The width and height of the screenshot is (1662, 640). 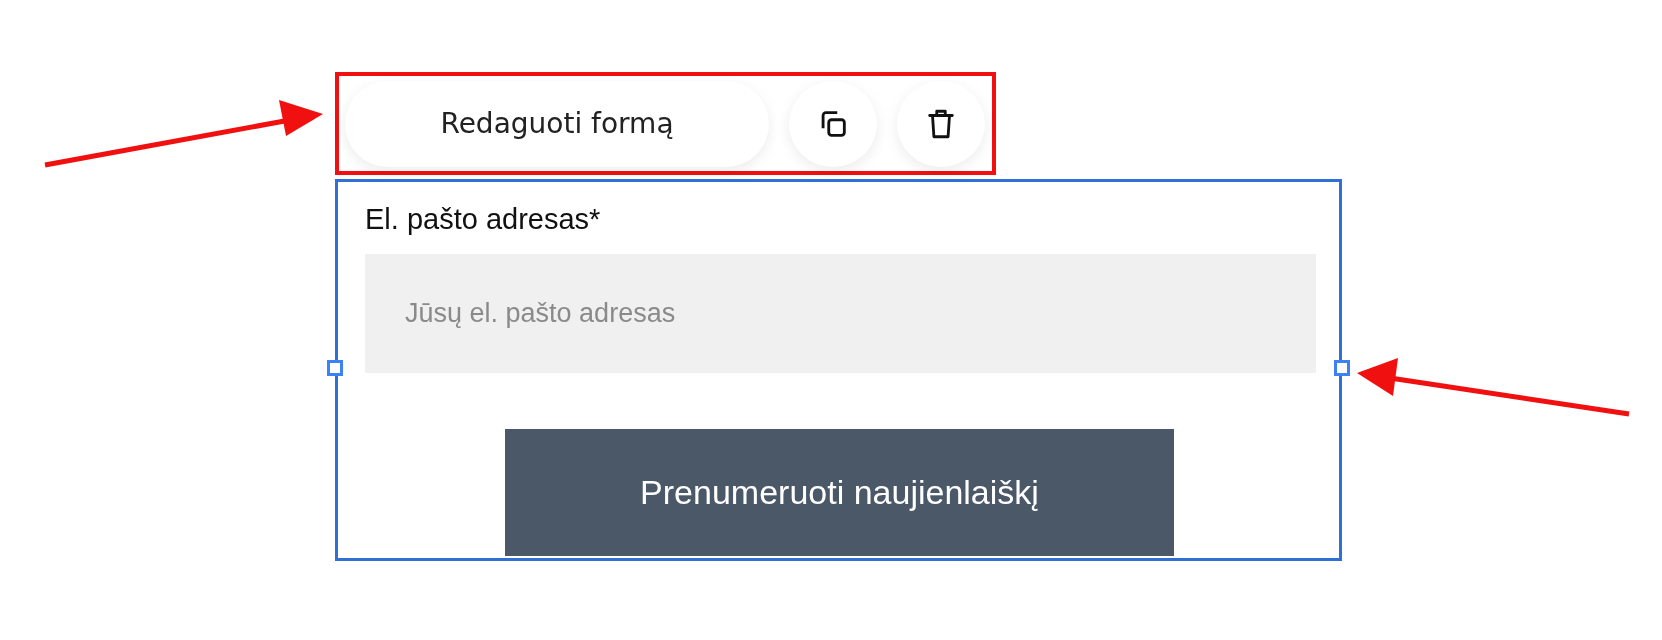 What do you see at coordinates (483, 219) in the screenshot?
I see `email-label: El. pašto adresas*` at bounding box center [483, 219].